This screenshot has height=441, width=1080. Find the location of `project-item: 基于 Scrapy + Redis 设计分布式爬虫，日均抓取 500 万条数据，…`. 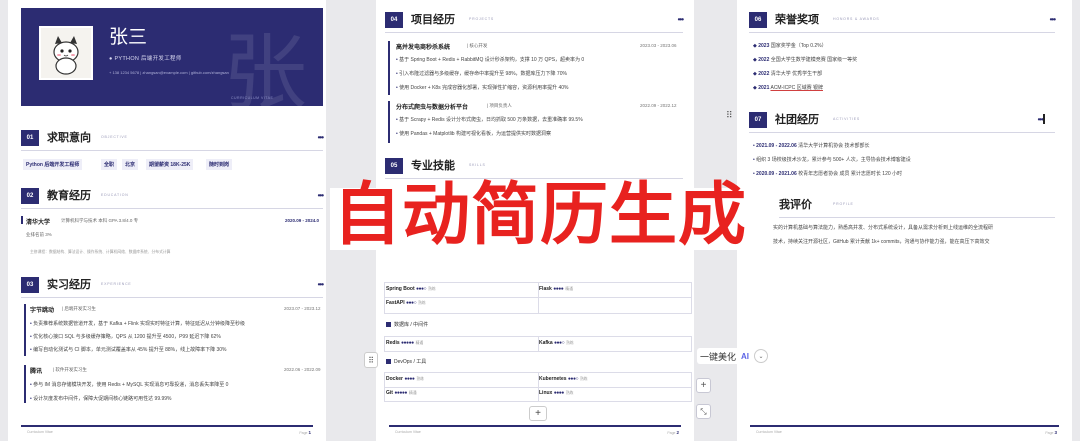

project-item: 基于 Scrapy + Redis 设计分布式爬虫，日均抓取 500 万条数据，… is located at coordinates (491, 120).